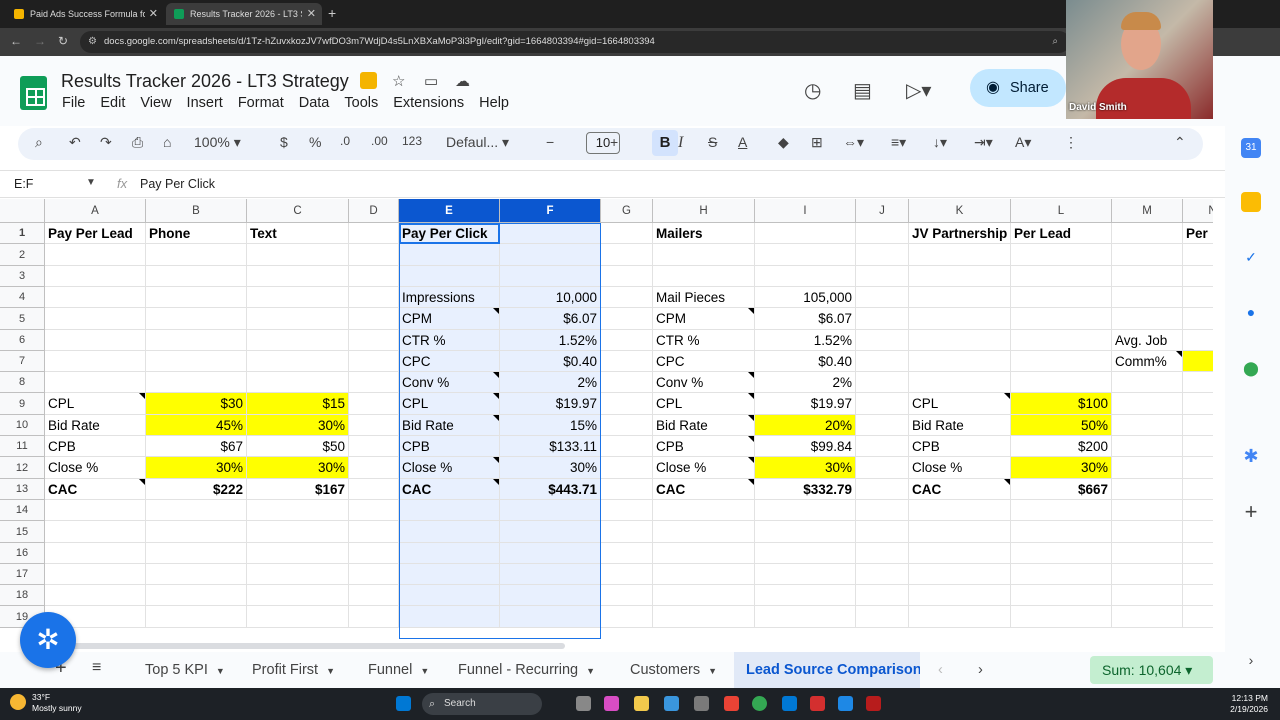 The image size is (1280, 720). I want to click on cell-j11, so click(882, 446).